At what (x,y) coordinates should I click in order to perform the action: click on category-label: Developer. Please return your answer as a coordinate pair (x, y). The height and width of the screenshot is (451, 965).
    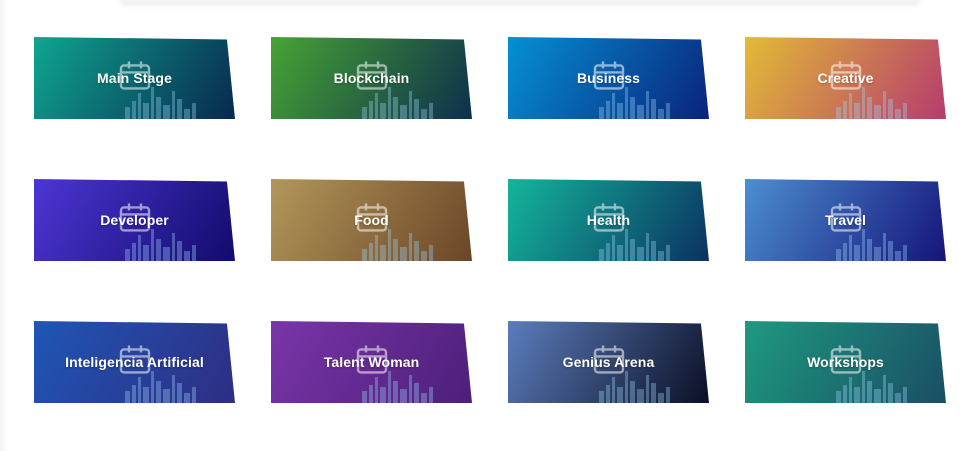
    Looking at the image, I should click on (134, 220).